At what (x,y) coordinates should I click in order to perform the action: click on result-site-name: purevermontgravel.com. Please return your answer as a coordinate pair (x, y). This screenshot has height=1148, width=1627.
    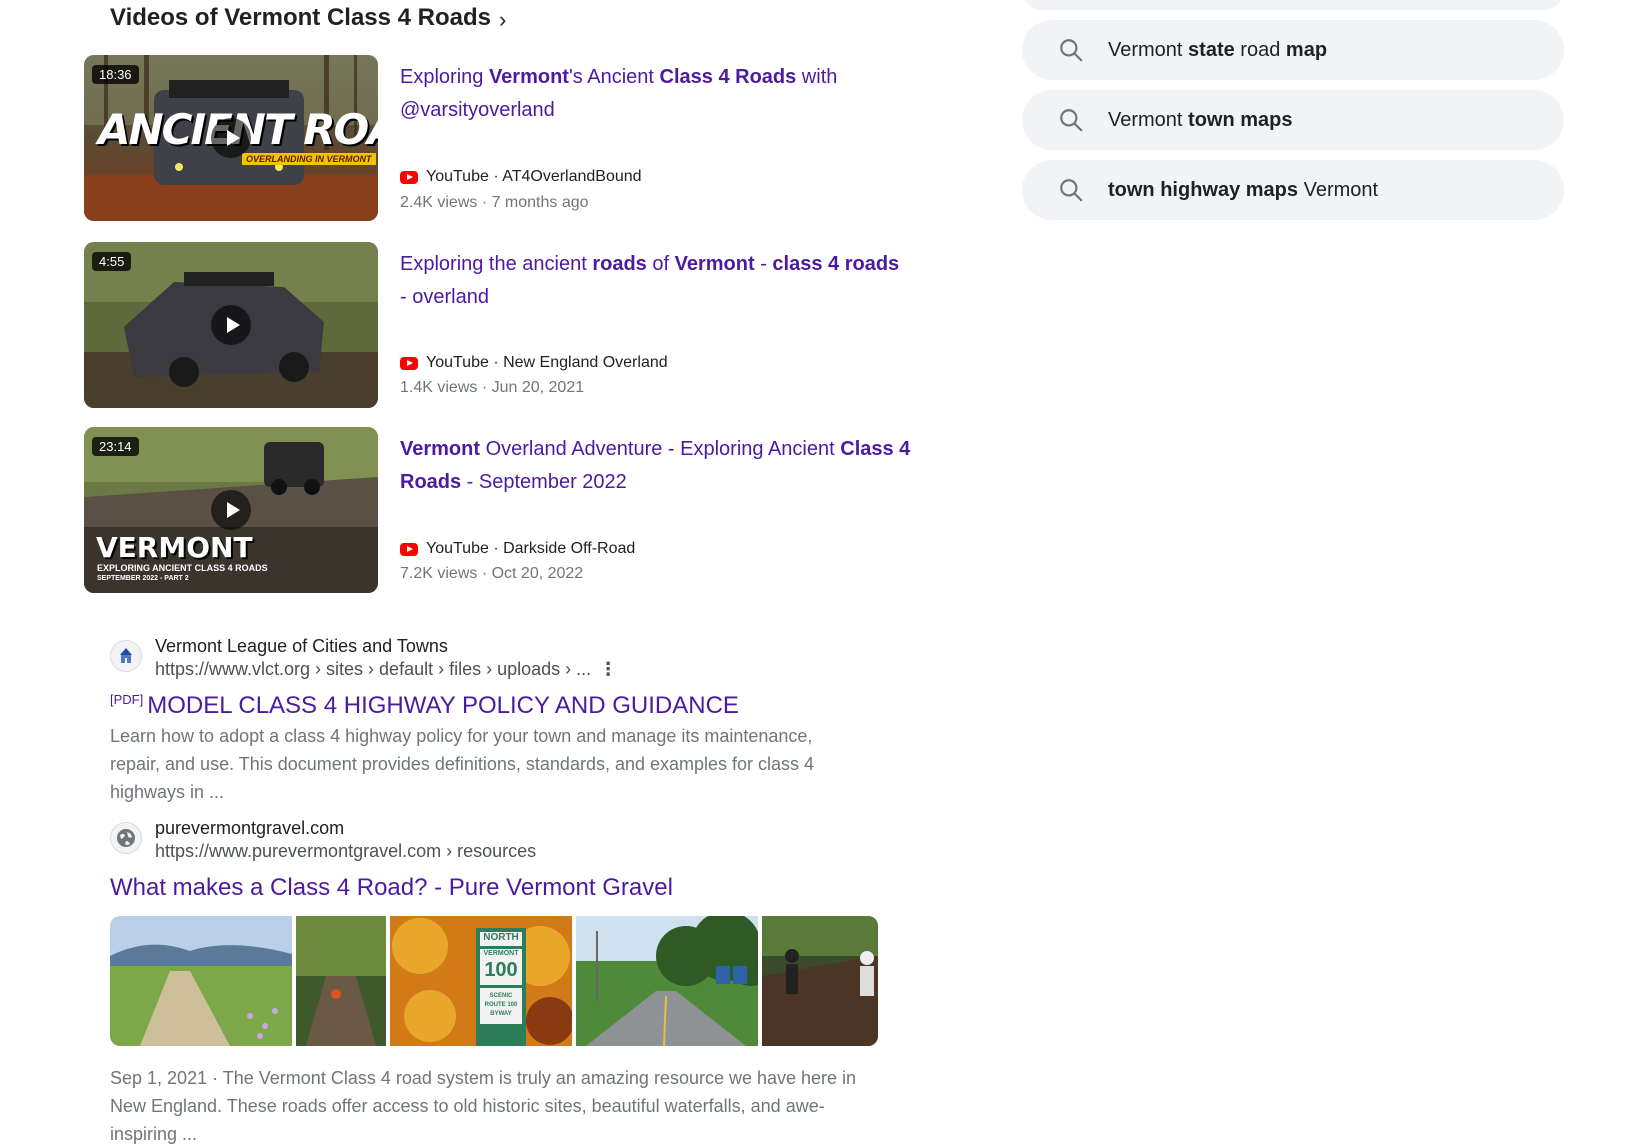
    Looking at the image, I should click on (249, 828).